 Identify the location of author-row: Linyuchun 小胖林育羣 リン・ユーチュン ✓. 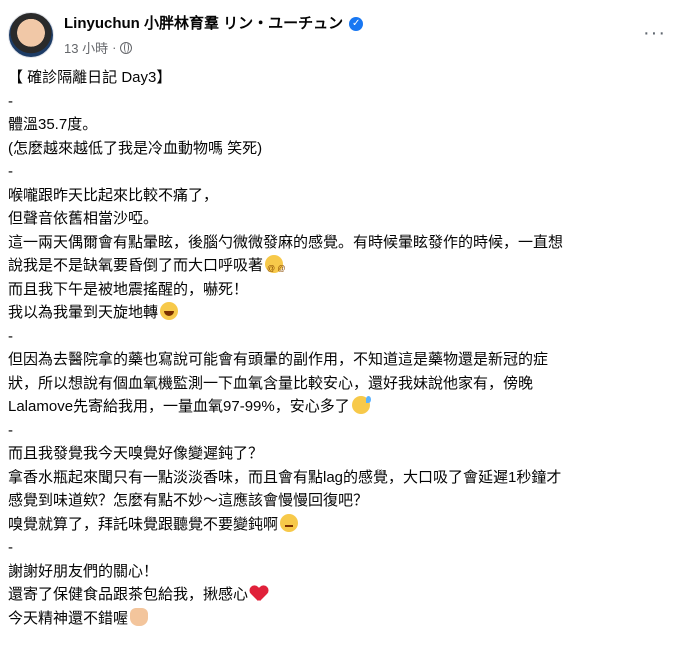
(214, 24).